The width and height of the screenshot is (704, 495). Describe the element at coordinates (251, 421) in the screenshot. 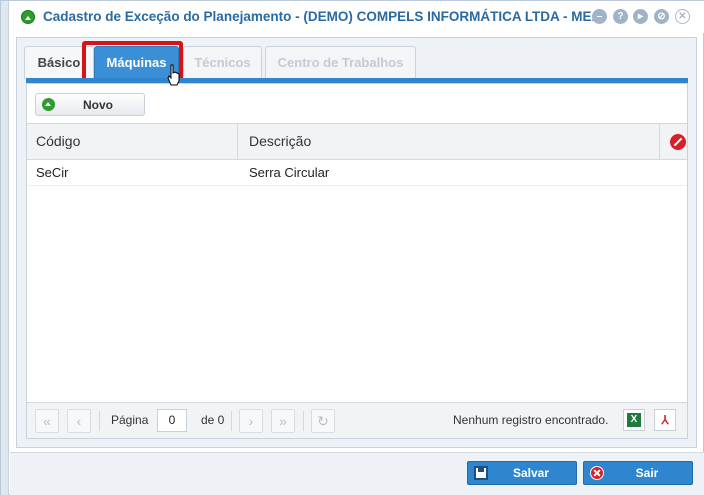

I see `next-page-icon: ›` at that location.